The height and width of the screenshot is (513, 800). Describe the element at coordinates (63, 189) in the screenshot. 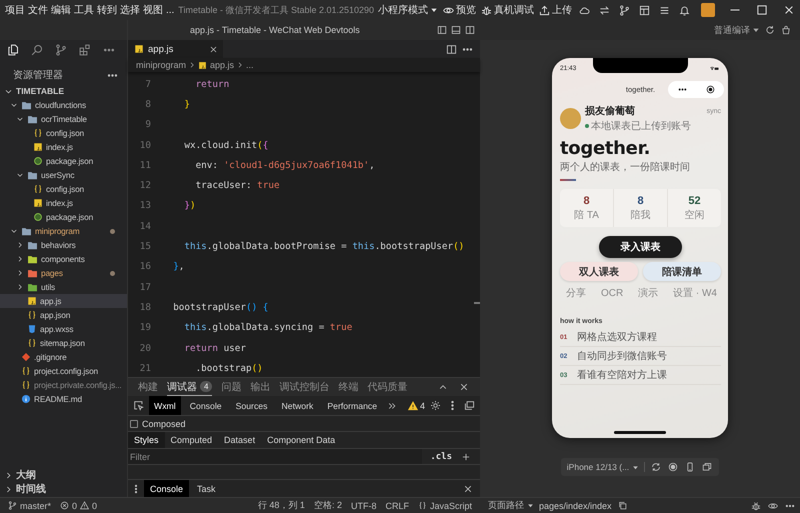

I see `file-item: config.json` at that location.